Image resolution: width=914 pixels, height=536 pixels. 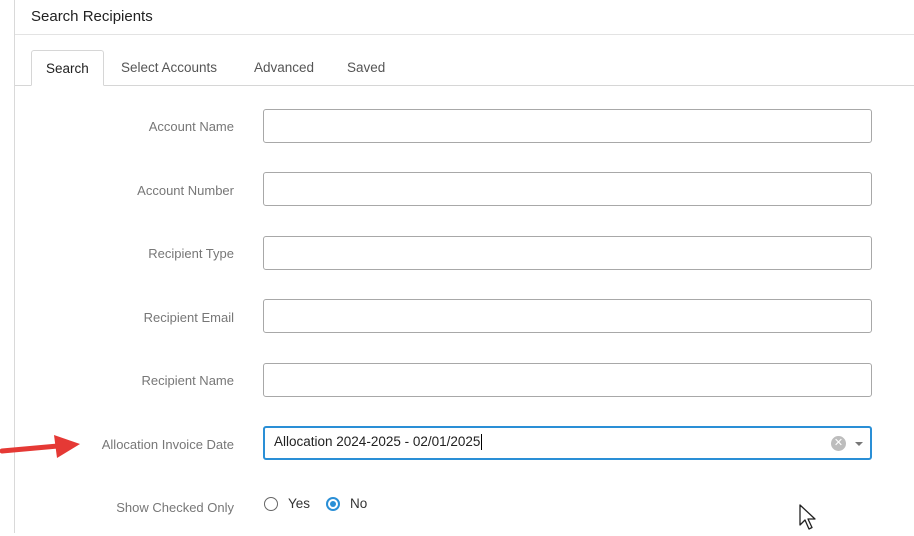 I want to click on recipient-type-input, so click(x=567, y=253).